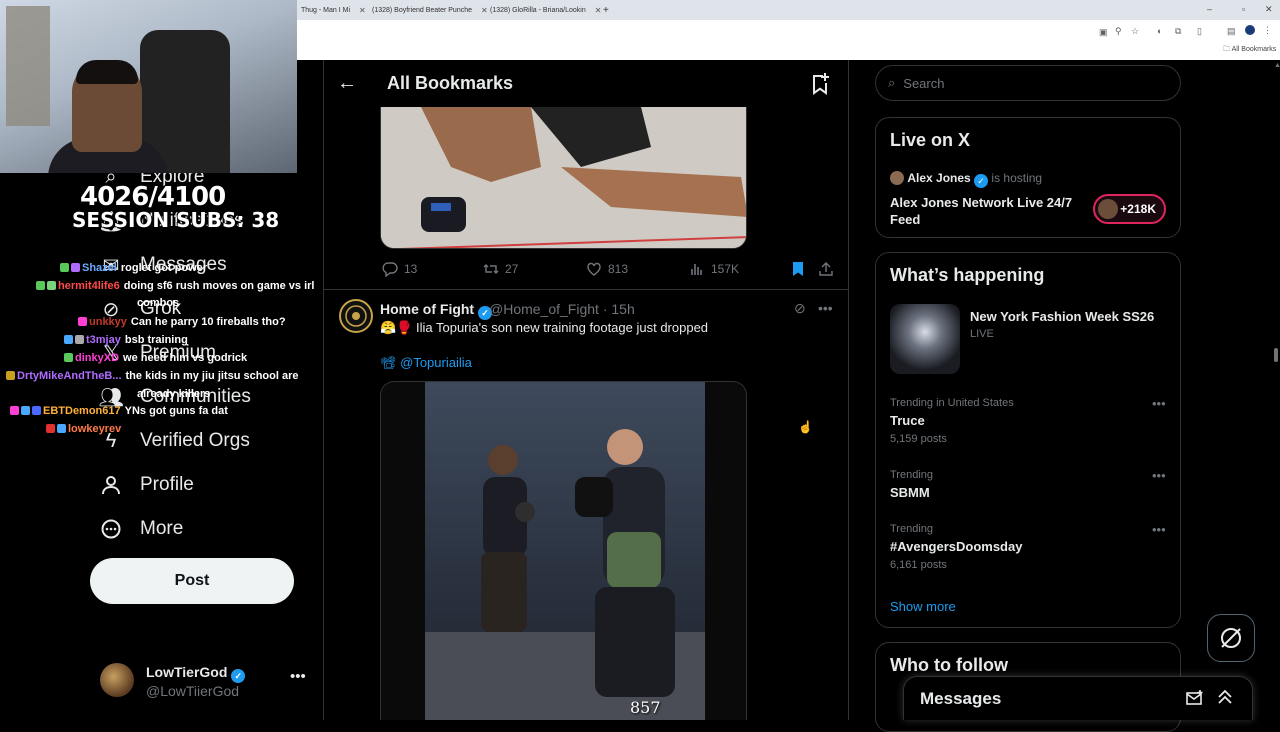  Describe the element at coordinates (967, 275) in the screenshot. I see `panel-title: What’s happening` at that location.